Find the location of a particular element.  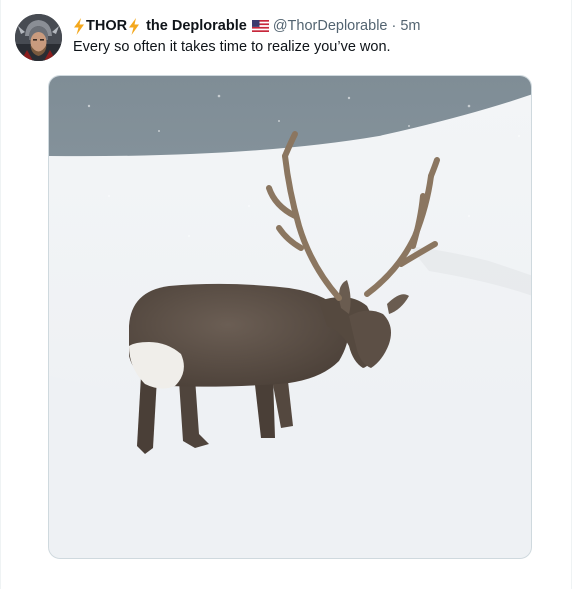

display-name-part-2: the Deplorable is located at coordinates (196, 26).